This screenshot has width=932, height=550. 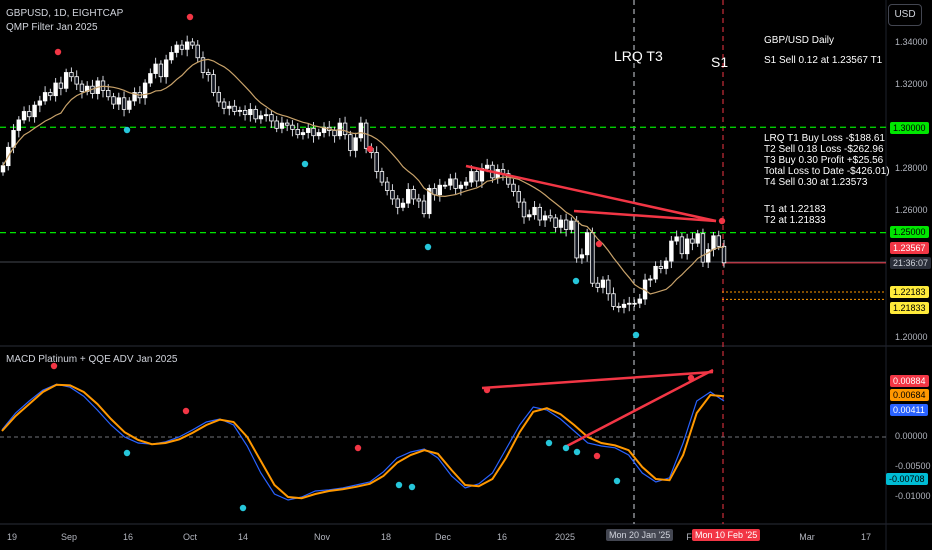 What do you see at coordinates (911, 210) in the screenshot?
I see `price-tick: 1.26000` at bounding box center [911, 210].